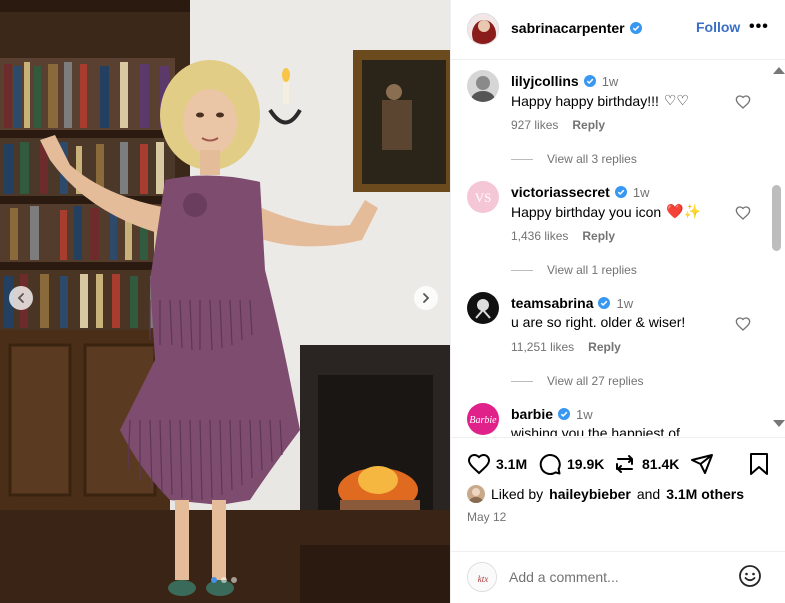 The image size is (785, 603). What do you see at coordinates (476, 494) in the screenshot?
I see `liked-by-avatar` at bounding box center [476, 494].